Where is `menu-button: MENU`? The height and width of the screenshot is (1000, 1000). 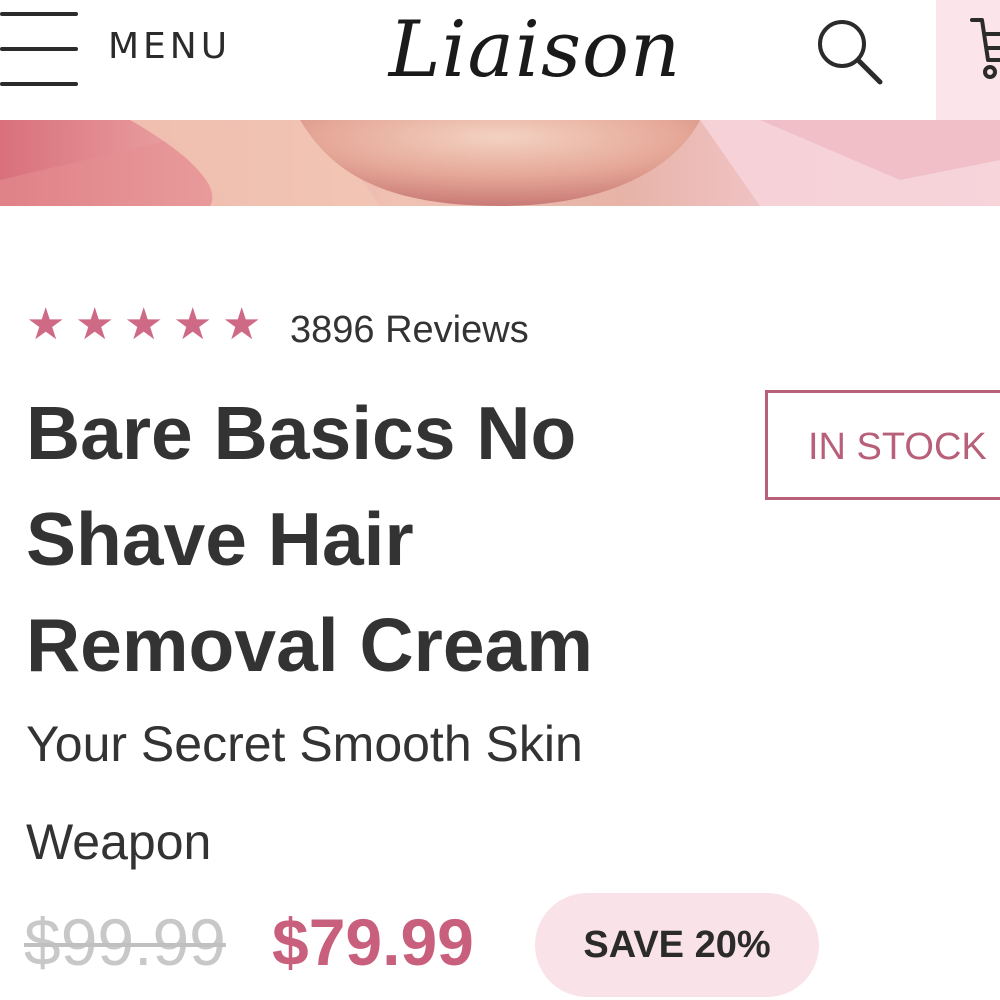 menu-button: MENU is located at coordinates (130, 50).